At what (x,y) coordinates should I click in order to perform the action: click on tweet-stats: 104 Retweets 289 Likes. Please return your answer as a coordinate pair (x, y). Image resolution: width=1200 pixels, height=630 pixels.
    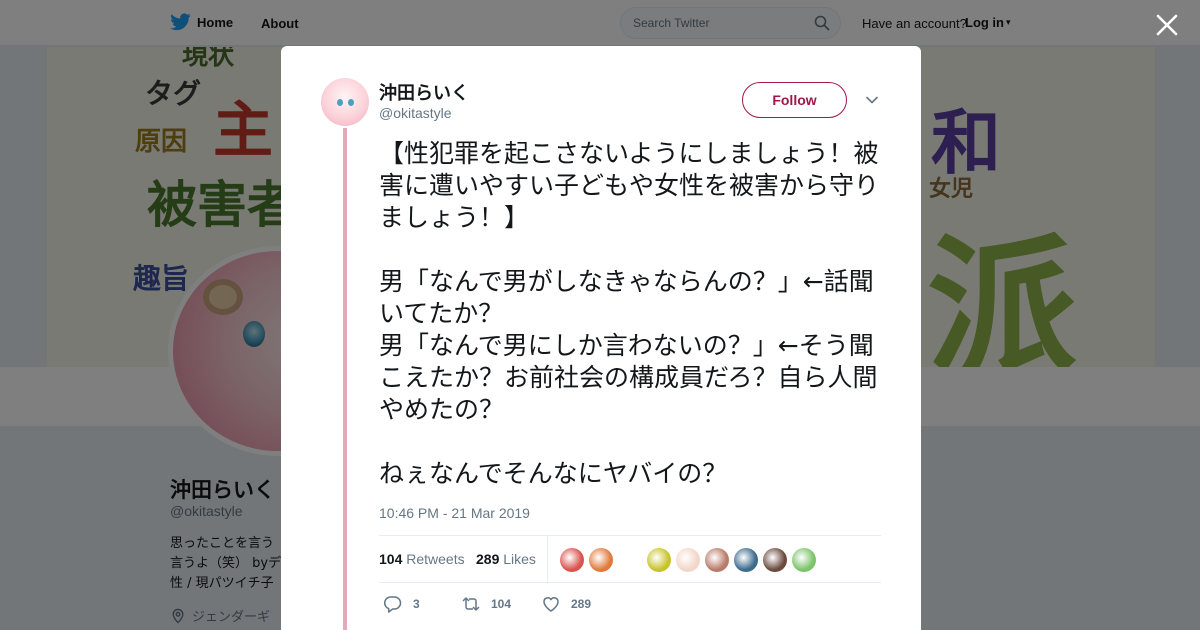
    Looking at the image, I should click on (630, 559).